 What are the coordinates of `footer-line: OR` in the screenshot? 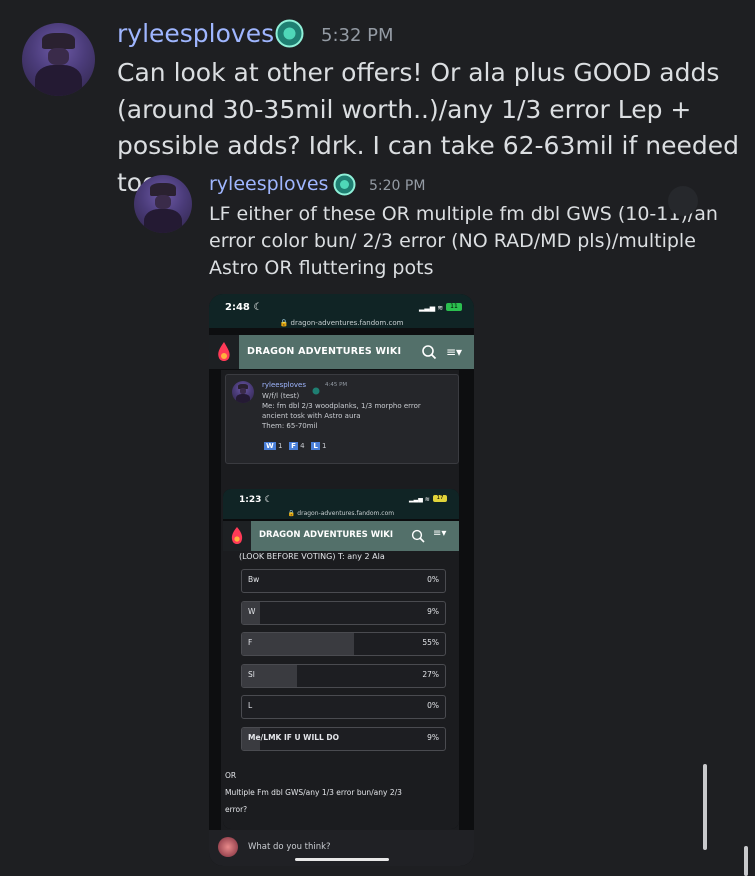 It's located at (231, 775).